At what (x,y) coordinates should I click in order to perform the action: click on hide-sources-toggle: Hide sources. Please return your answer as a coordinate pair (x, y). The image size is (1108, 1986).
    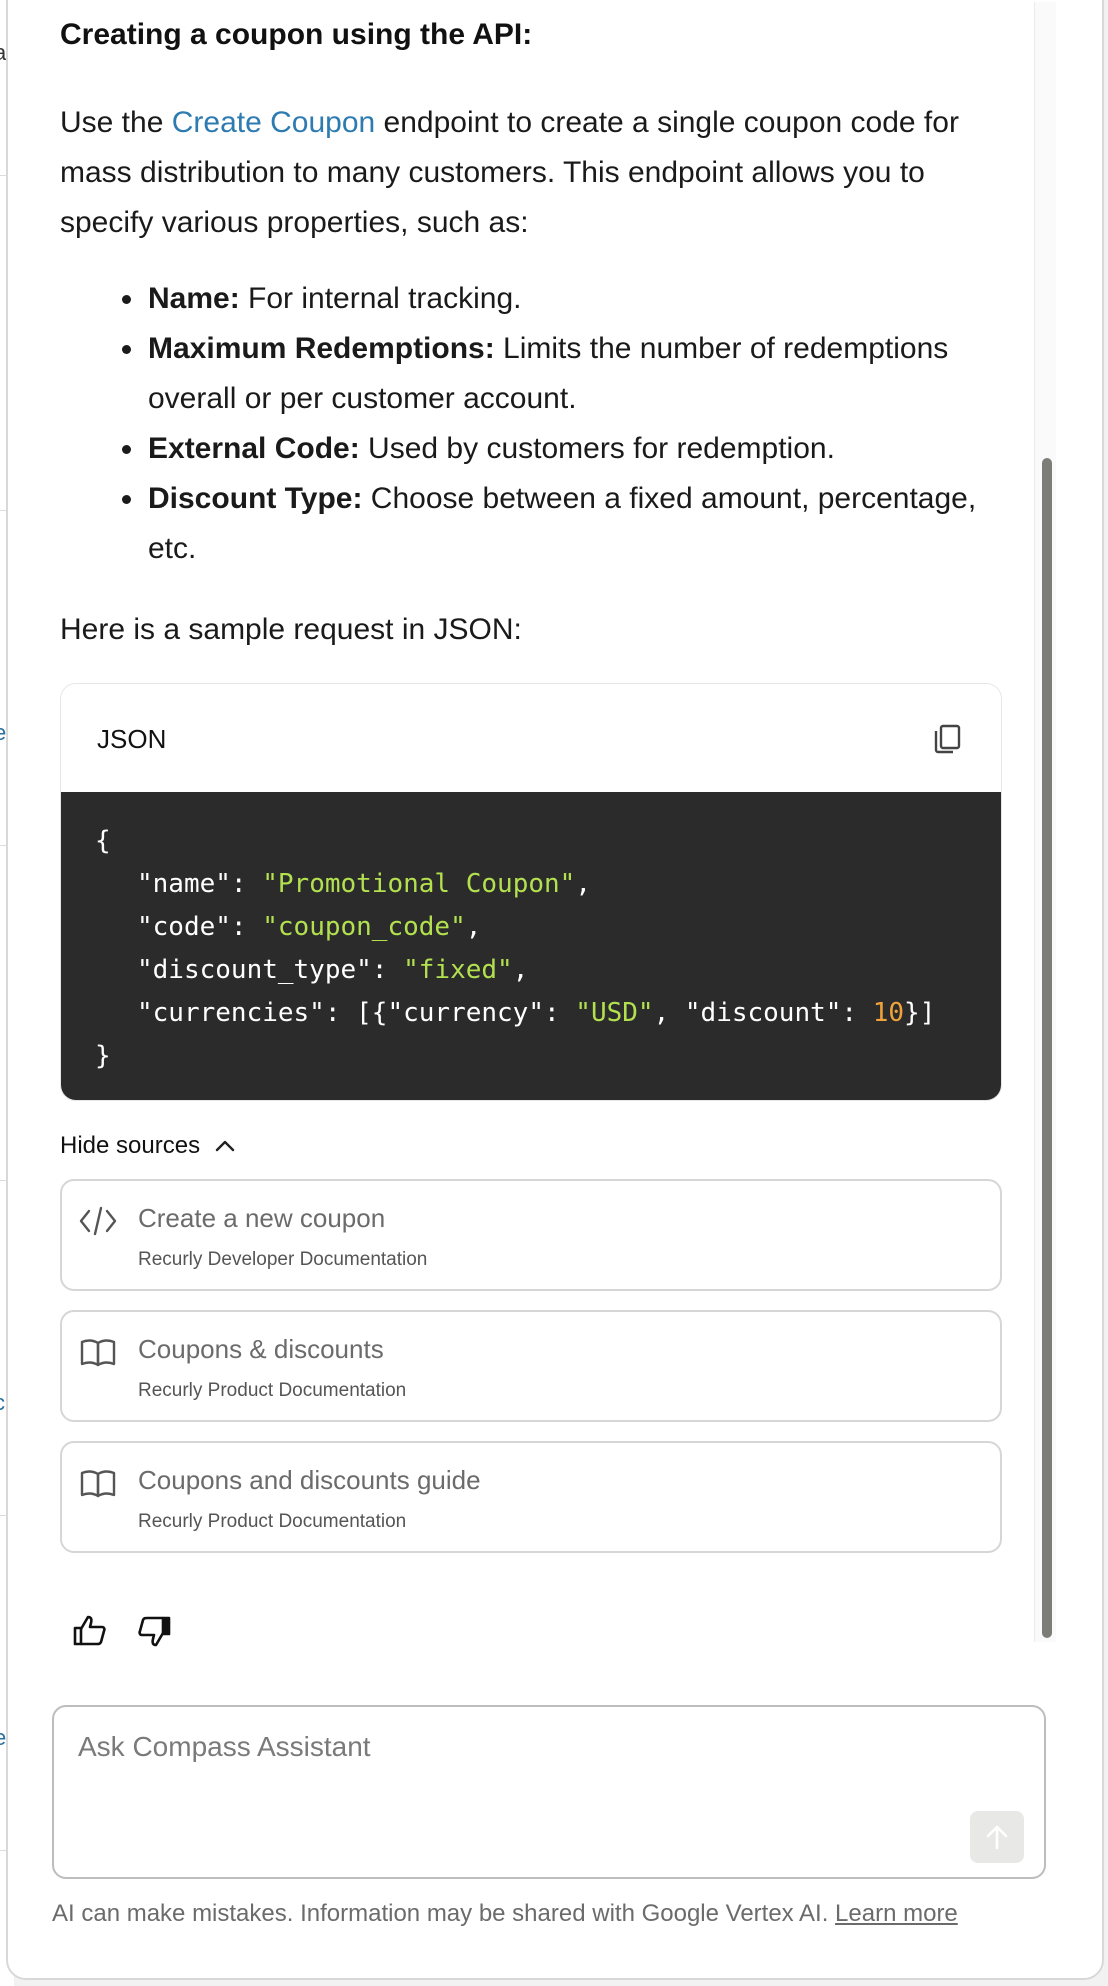
    Looking at the image, I should click on (148, 1146).